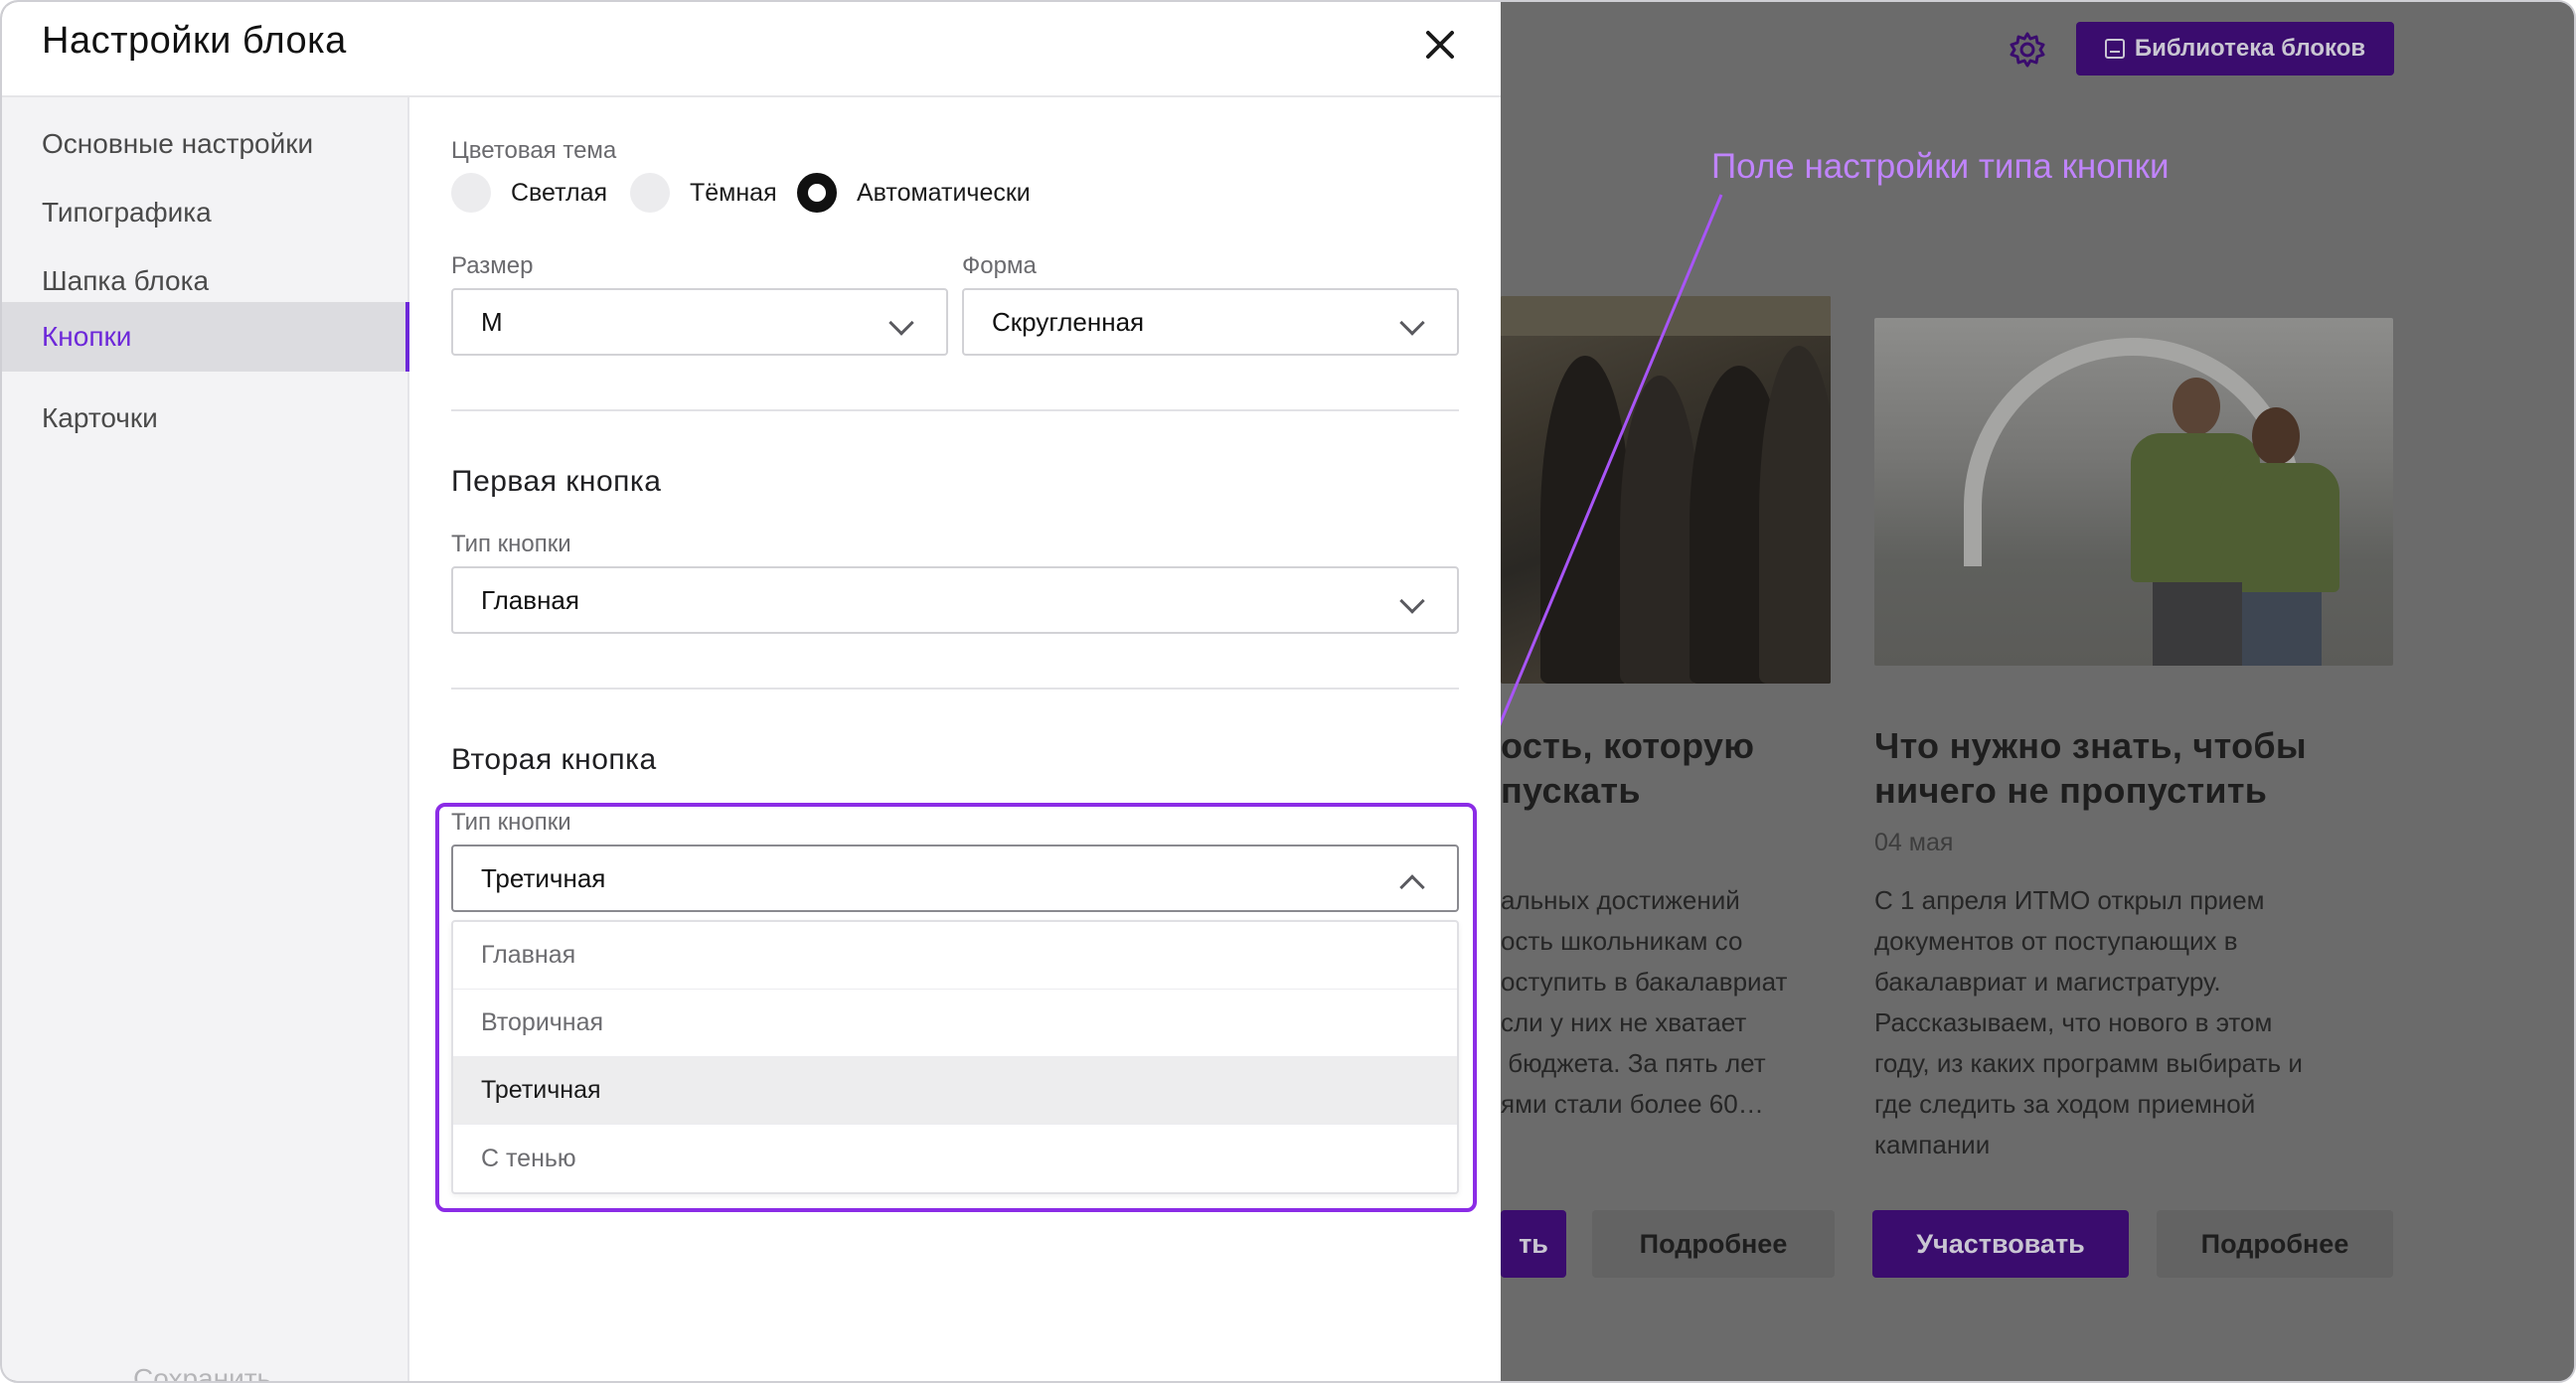 The image size is (2576, 1383). Describe the element at coordinates (1571, 791) in the screenshot. I see `card-1-title-line2: пускать` at that location.